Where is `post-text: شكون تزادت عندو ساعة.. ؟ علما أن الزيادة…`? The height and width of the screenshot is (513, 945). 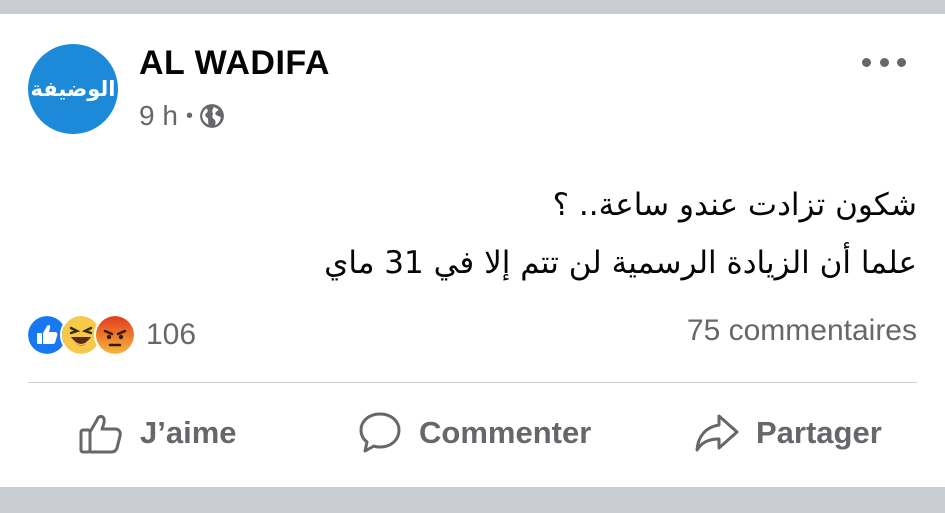
post-text: شكون تزادت عندو ساعة.. ؟ علما أن الزيادة… is located at coordinates (620, 234).